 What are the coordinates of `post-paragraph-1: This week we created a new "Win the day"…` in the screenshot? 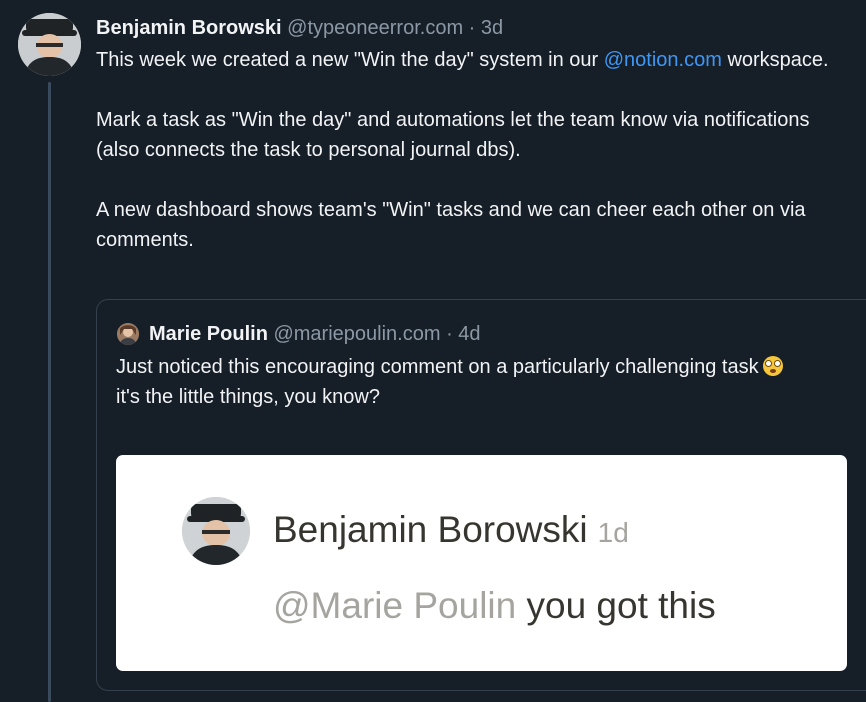 It's located at (476, 60).